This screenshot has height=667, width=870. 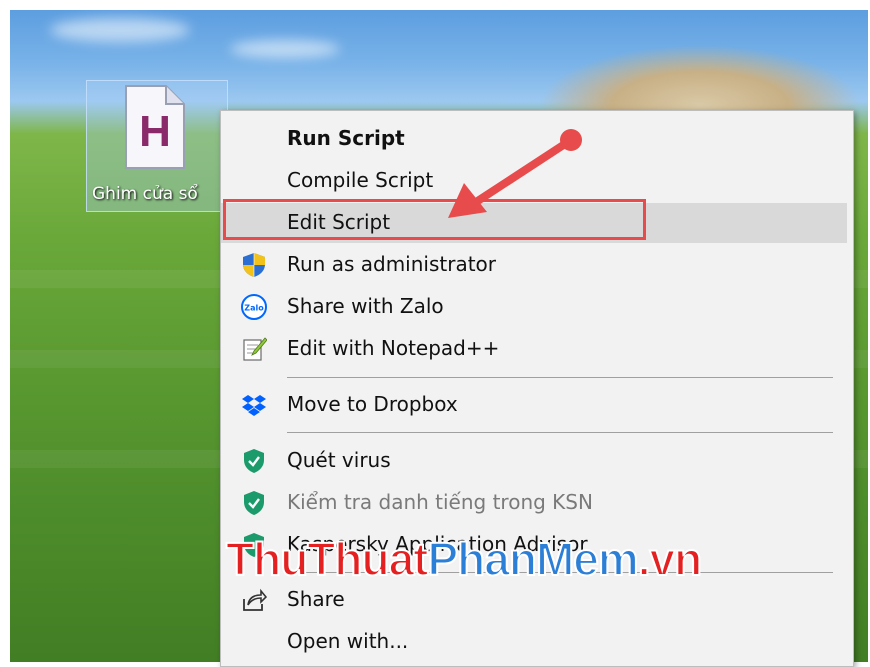 What do you see at coordinates (534, 461) in the screenshot?
I see `menu-item-quet-virus: Quét virus` at bounding box center [534, 461].